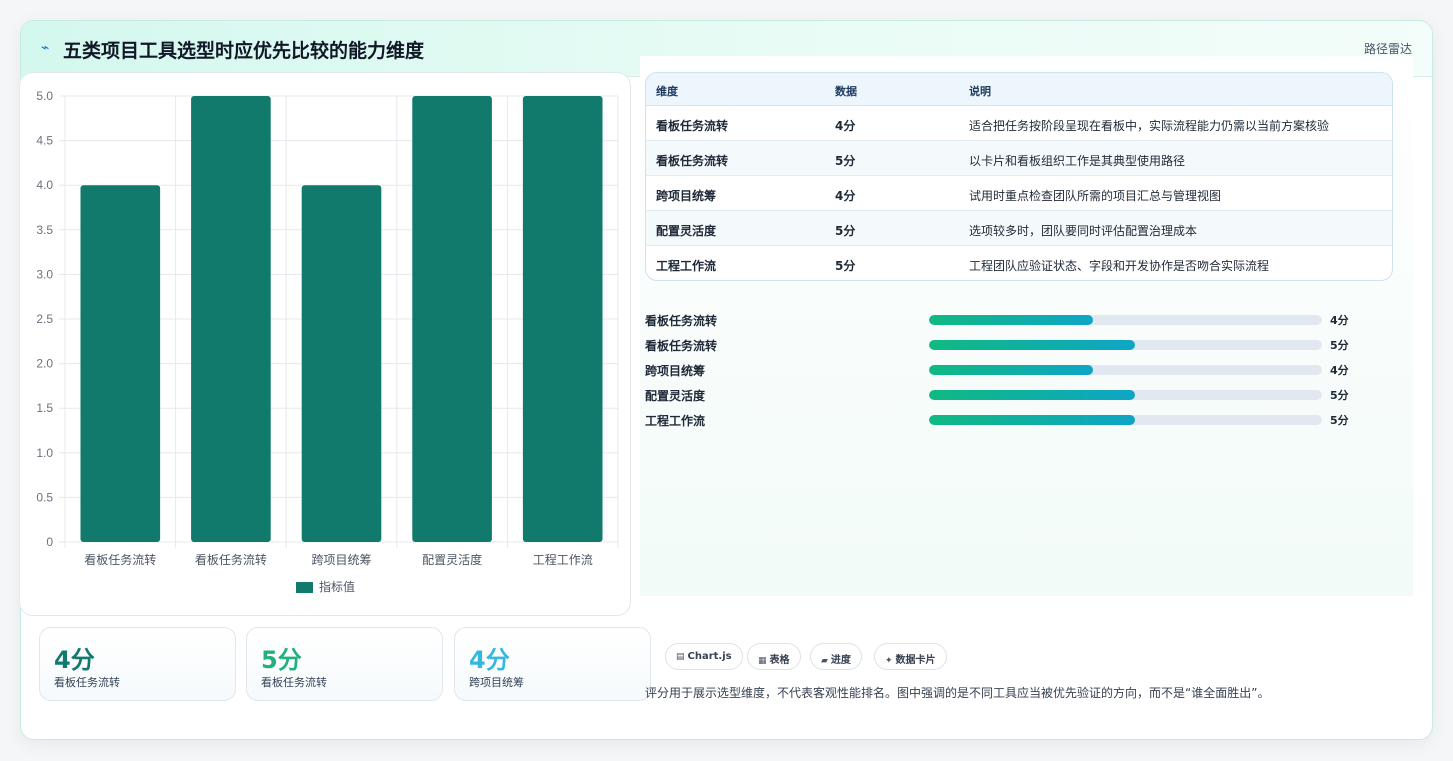 The width and height of the screenshot is (1453, 761). I want to click on table-cell-description: 试用时重点检查团队所需的项目汇总与管理视图, so click(1095, 196).